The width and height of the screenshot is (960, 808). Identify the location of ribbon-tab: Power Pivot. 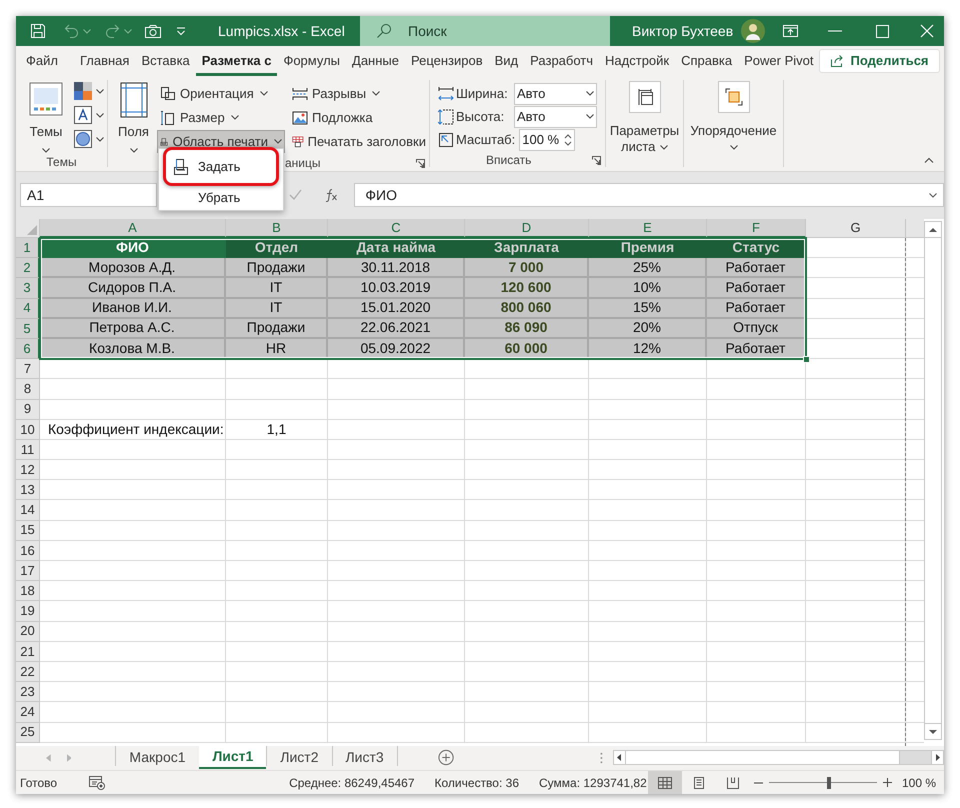
(779, 61).